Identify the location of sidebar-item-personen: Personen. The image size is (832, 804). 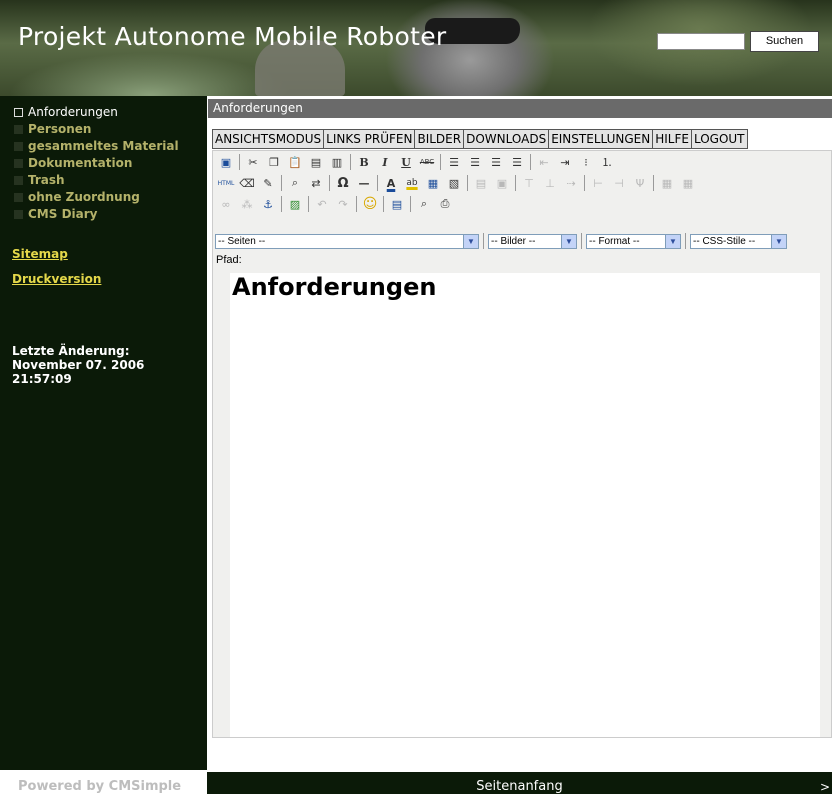
(52, 129).